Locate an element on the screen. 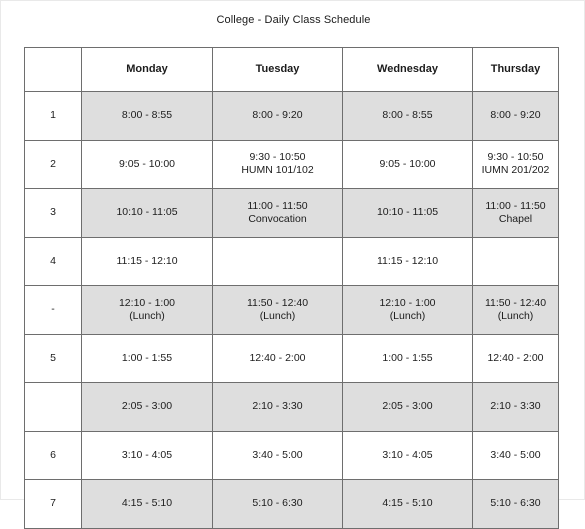 Image resolution: width=585 pixels, height=529 pixels. column-header-tuesday: Tuesday is located at coordinates (277, 69).